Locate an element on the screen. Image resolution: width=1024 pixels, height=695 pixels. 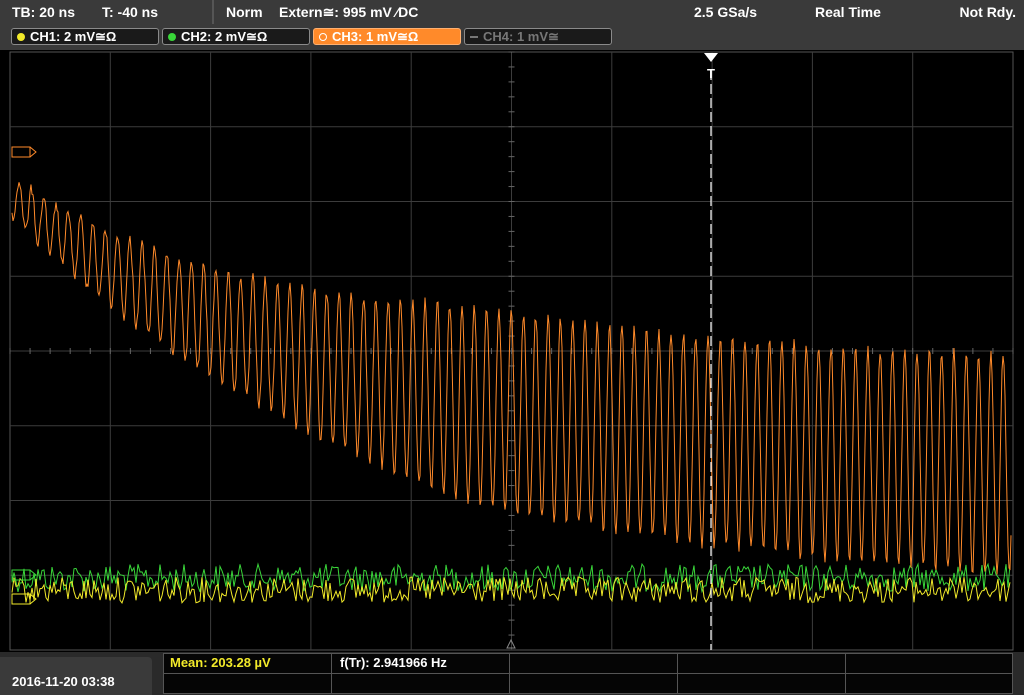
timebase-value: TB: 20 ns is located at coordinates (43, 12).